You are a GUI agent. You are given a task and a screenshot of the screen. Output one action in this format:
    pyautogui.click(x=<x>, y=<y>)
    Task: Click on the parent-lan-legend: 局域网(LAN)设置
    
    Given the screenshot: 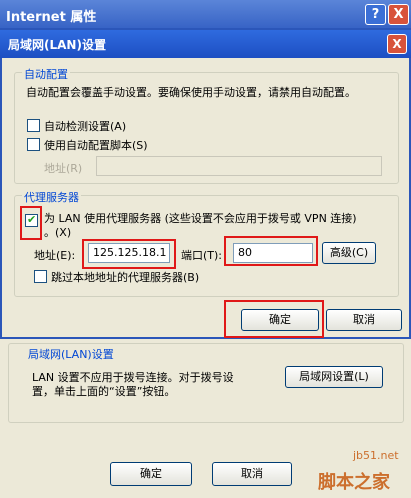 What is the action you would take?
    pyautogui.click(x=71, y=354)
    